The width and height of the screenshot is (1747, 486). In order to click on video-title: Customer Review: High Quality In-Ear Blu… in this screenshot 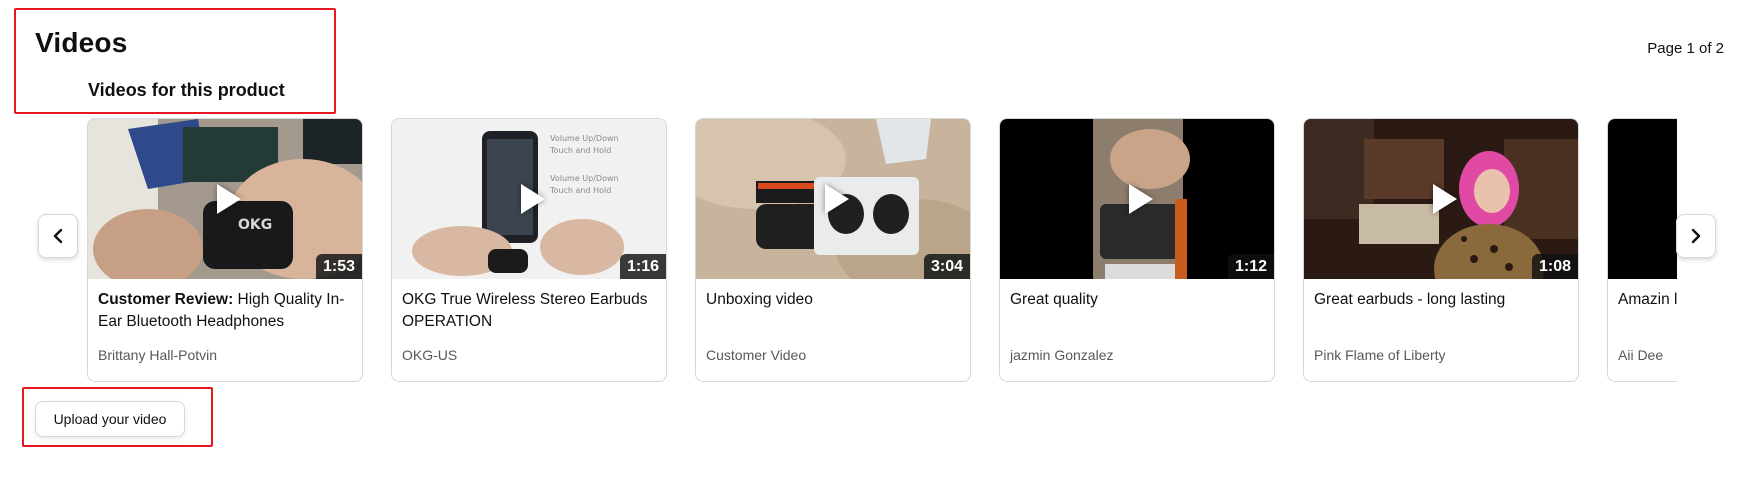, I will do `click(221, 310)`.